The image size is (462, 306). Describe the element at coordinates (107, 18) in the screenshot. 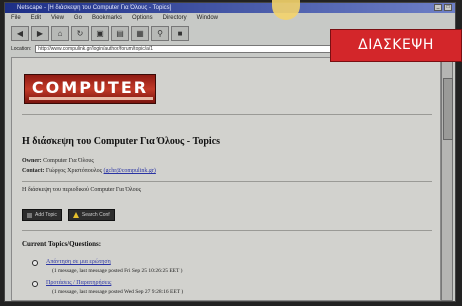

I see `menu-bookmarks: Bookmarks` at that location.